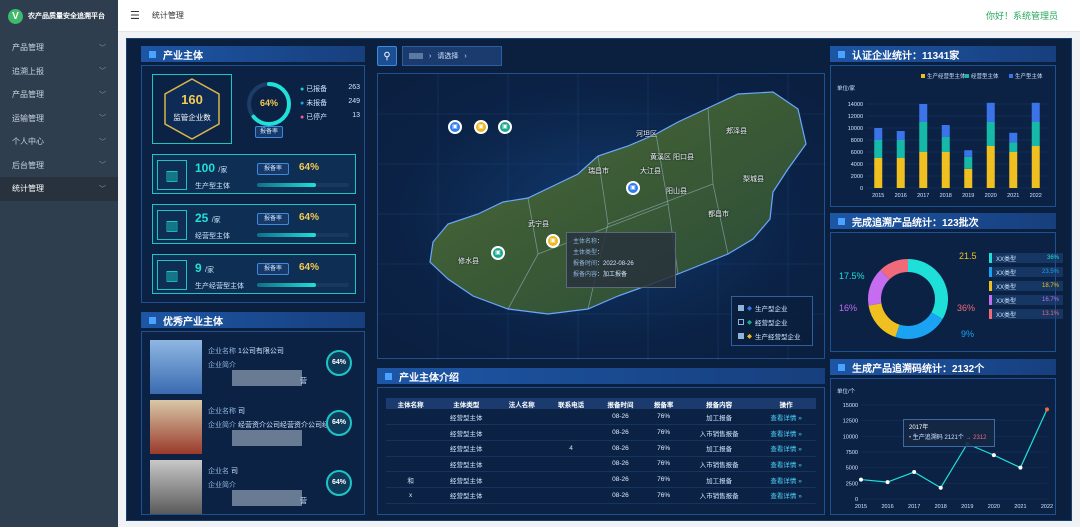 This screenshot has height=527, width=1080. Describe the element at coordinates (135, 15) in the screenshot. I see `menu-toggle-icon: ☰` at that location.